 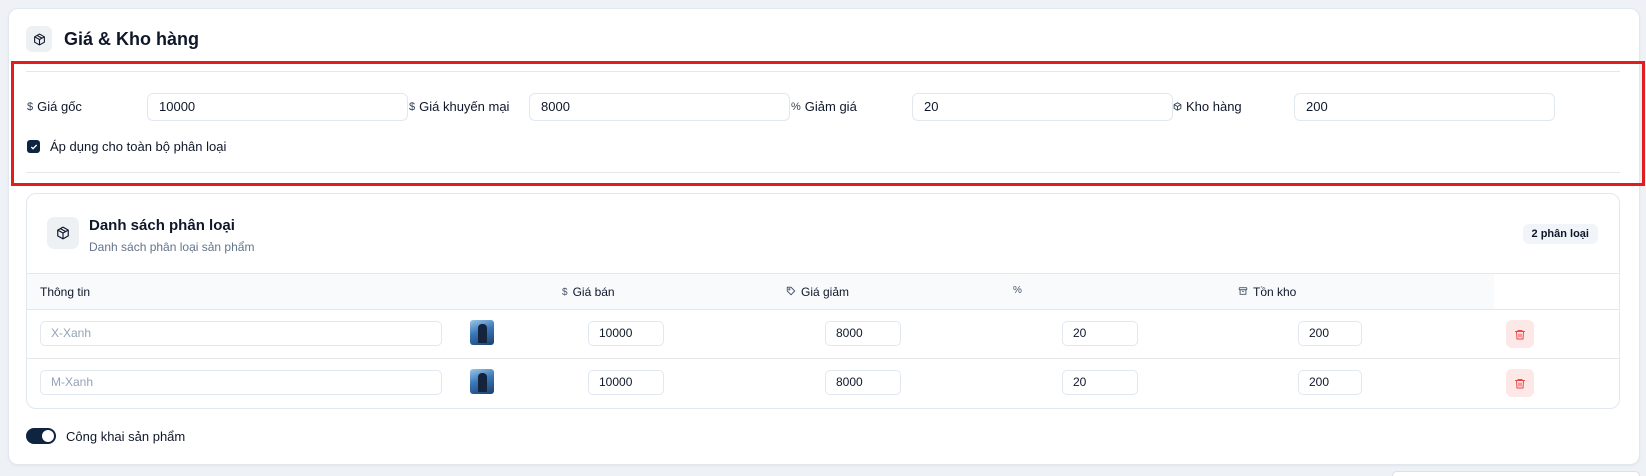 What do you see at coordinates (241, 382) in the screenshot?
I see `variant-name-input: M-Xanh` at bounding box center [241, 382].